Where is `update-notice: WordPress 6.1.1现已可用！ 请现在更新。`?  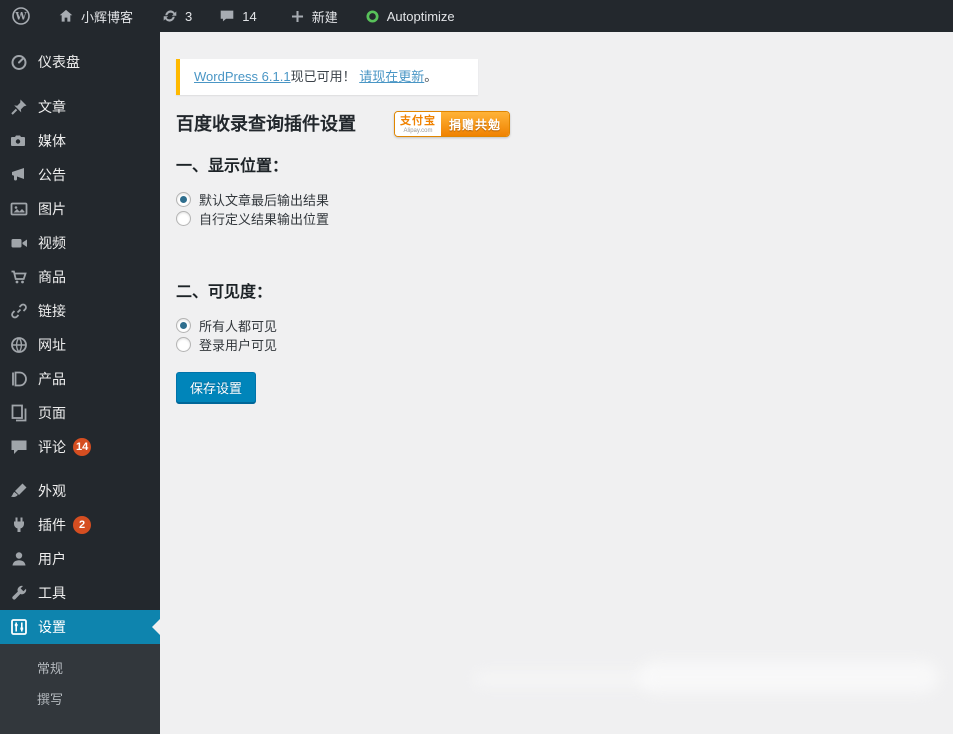
update-notice: WordPress 6.1.1现已可用！ 请现在更新。 is located at coordinates (327, 77).